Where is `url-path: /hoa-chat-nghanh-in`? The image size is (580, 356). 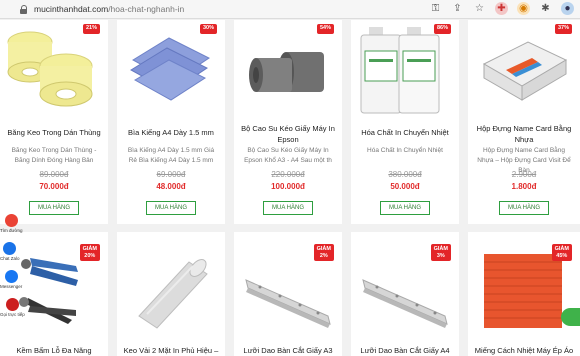 url-path: /hoa-chat-nghanh-in is located at coordinates (146, 9).